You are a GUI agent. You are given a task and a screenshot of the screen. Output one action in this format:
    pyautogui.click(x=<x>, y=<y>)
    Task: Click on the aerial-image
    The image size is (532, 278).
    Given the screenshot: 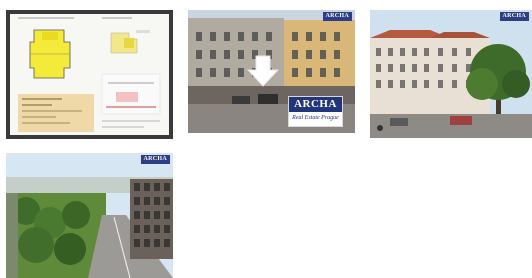 What is the action you would take?
    pyautogui.click(x=89, y=215)
    